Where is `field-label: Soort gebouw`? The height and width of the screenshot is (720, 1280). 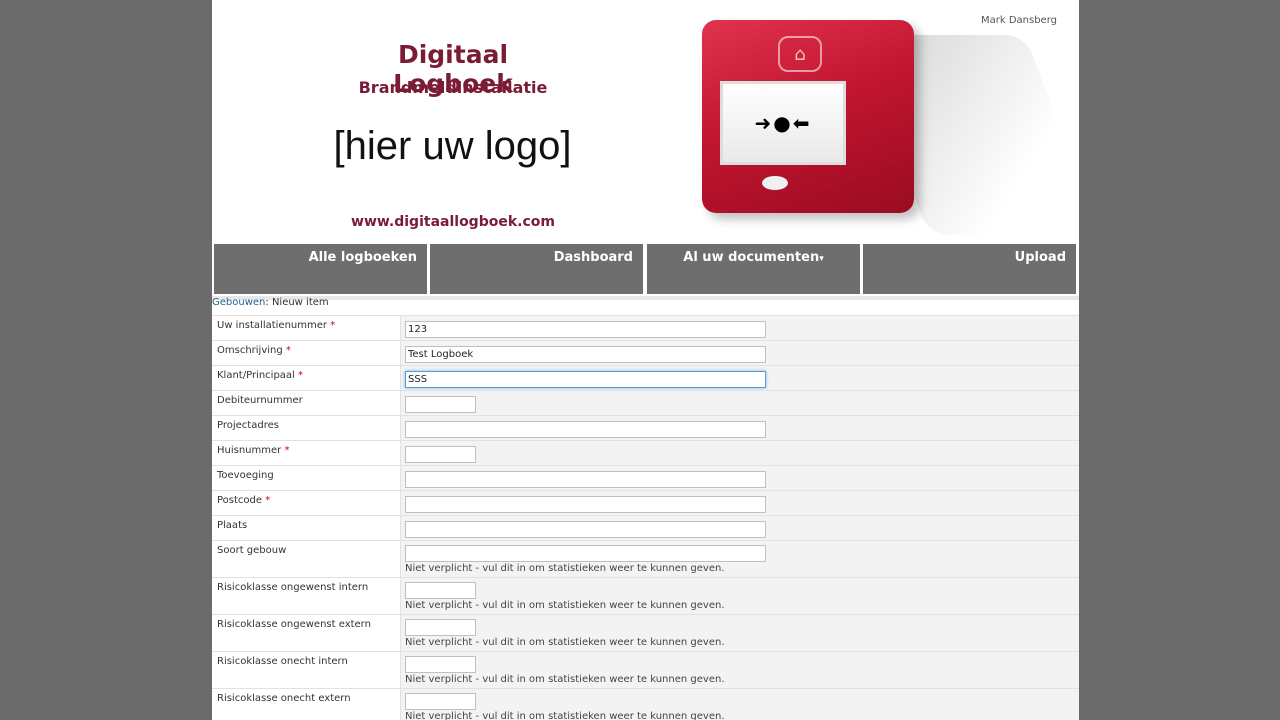
field-label: Soort gebouw is located at coordinates (252, 550).